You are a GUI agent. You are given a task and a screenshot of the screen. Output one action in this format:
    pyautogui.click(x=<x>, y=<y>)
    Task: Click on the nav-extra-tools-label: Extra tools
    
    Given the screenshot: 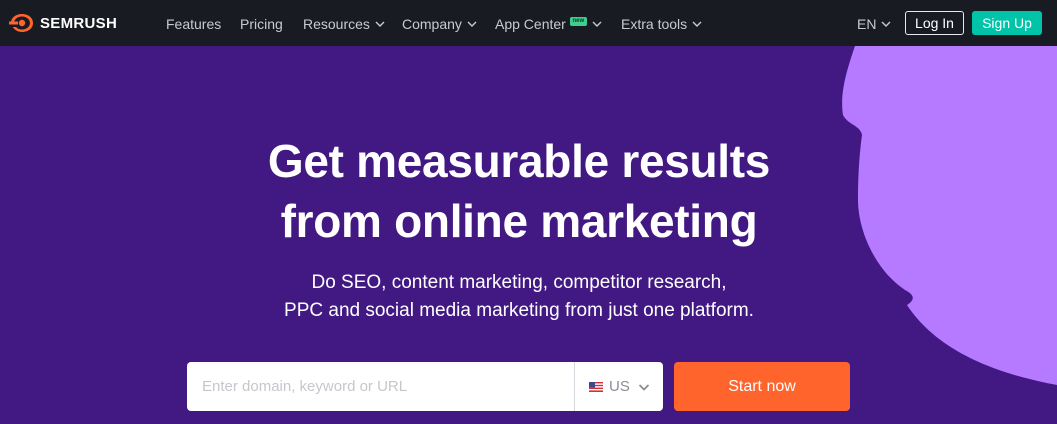 What is the action you would take?
    pyautogui.click(x=654, y=24)
    